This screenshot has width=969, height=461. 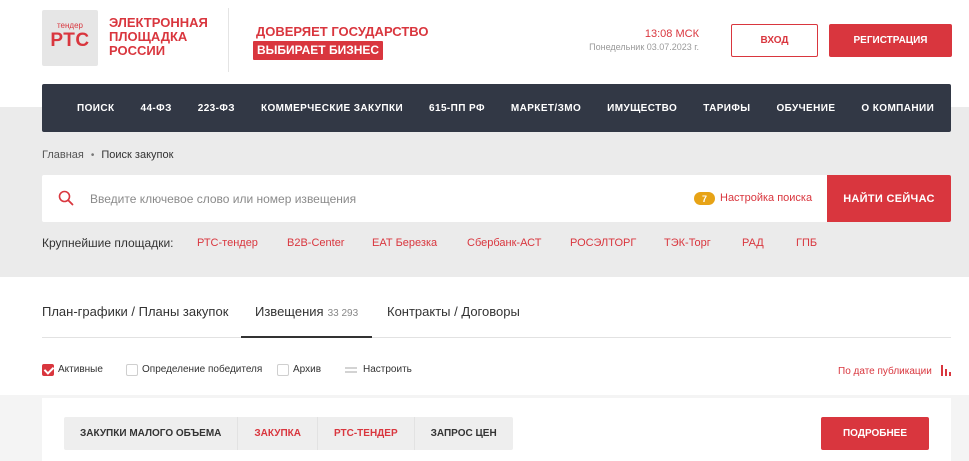 What do you see at coordinates (726, 108) in the screenshot?
I see `nav-item-tariffs: ТАРИФЫ` at bounding box center [726, 108].